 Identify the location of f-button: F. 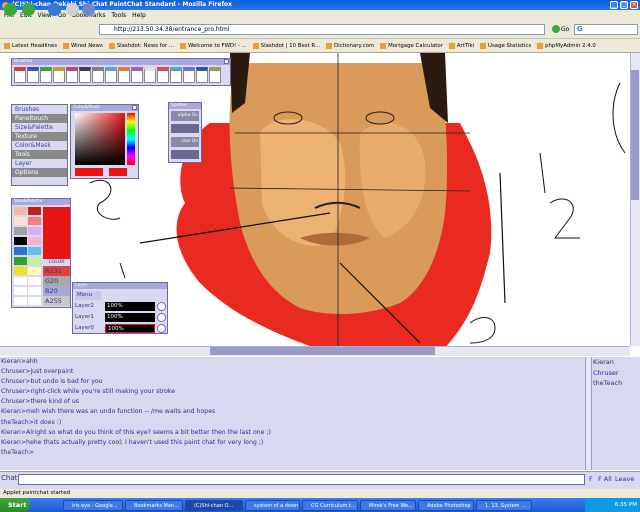
(591, 479).